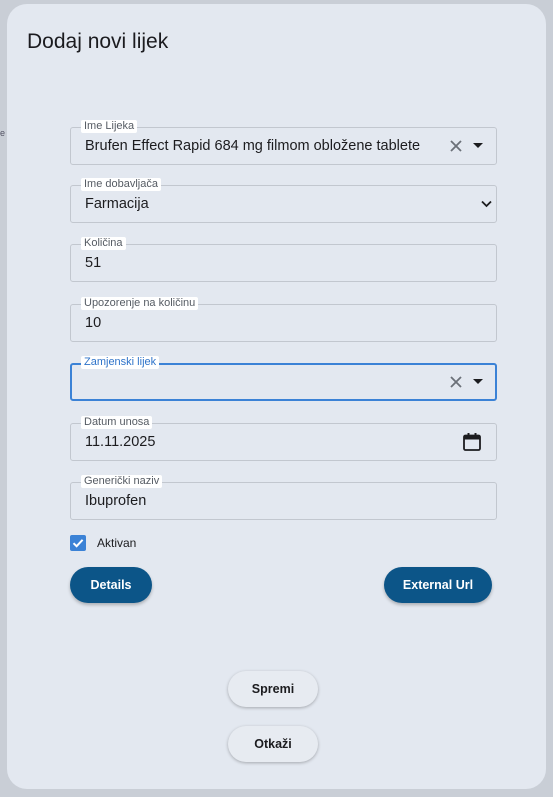 The width and height of the screenshot is (553, 797). What do you see at coordinates (116, 501) in the screenshot?
I see `generic-name-value: Ibuprofen` at bounding box center [116, 501].